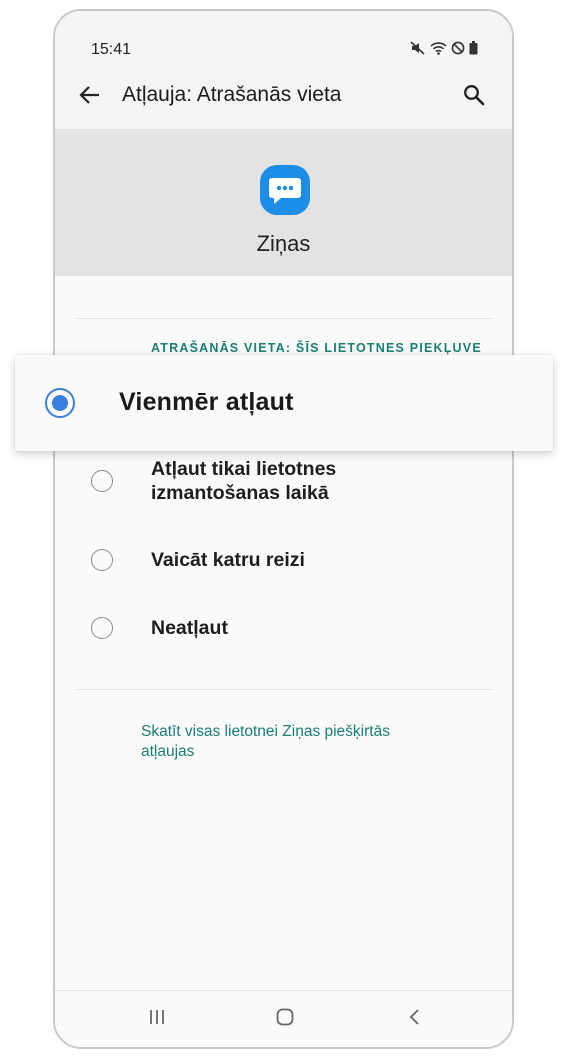 This screenshot has width=568, height=1058. Describe the element at coordinates (102, 628) in the screenshot. I see `radio-deny` at that location.